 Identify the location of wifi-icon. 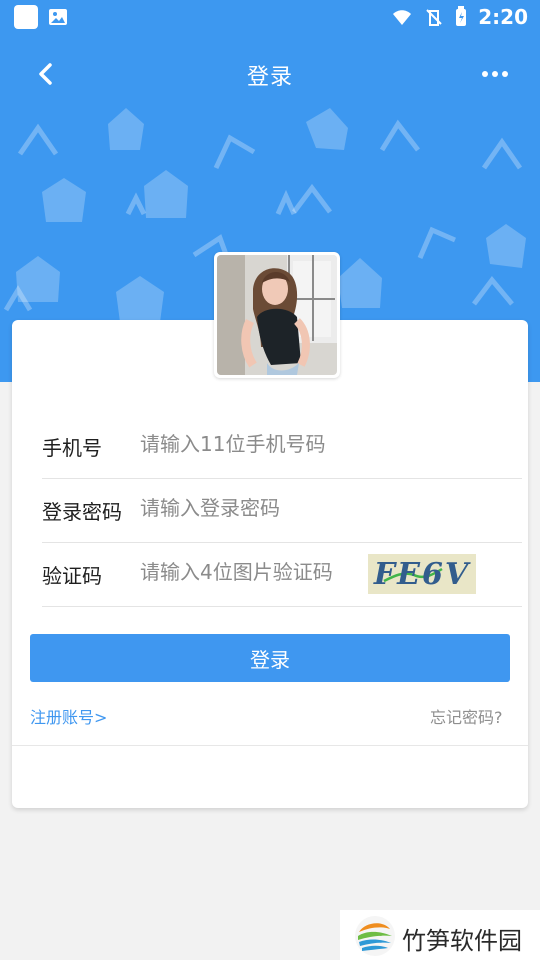
(402, 17).